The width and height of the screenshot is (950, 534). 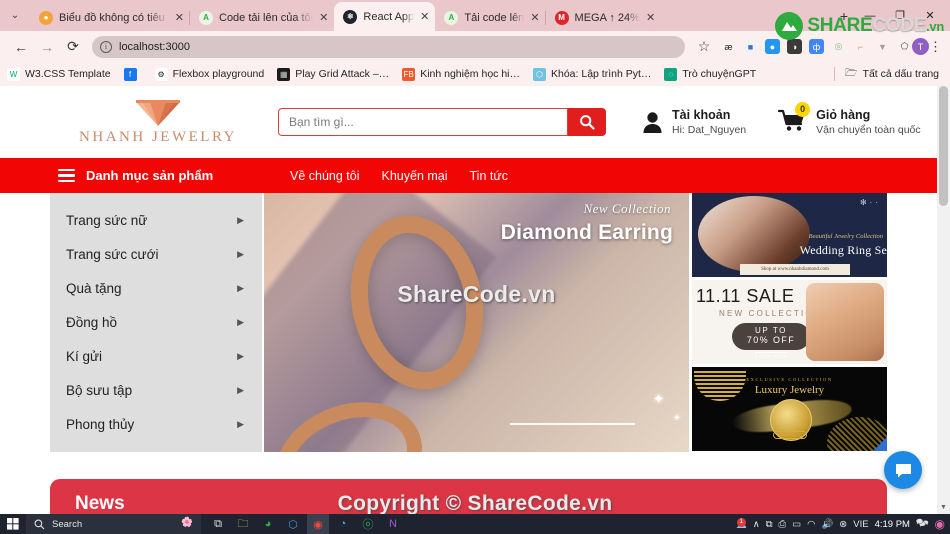 I want to click on back-button: ←, so click(x=21, y=47).